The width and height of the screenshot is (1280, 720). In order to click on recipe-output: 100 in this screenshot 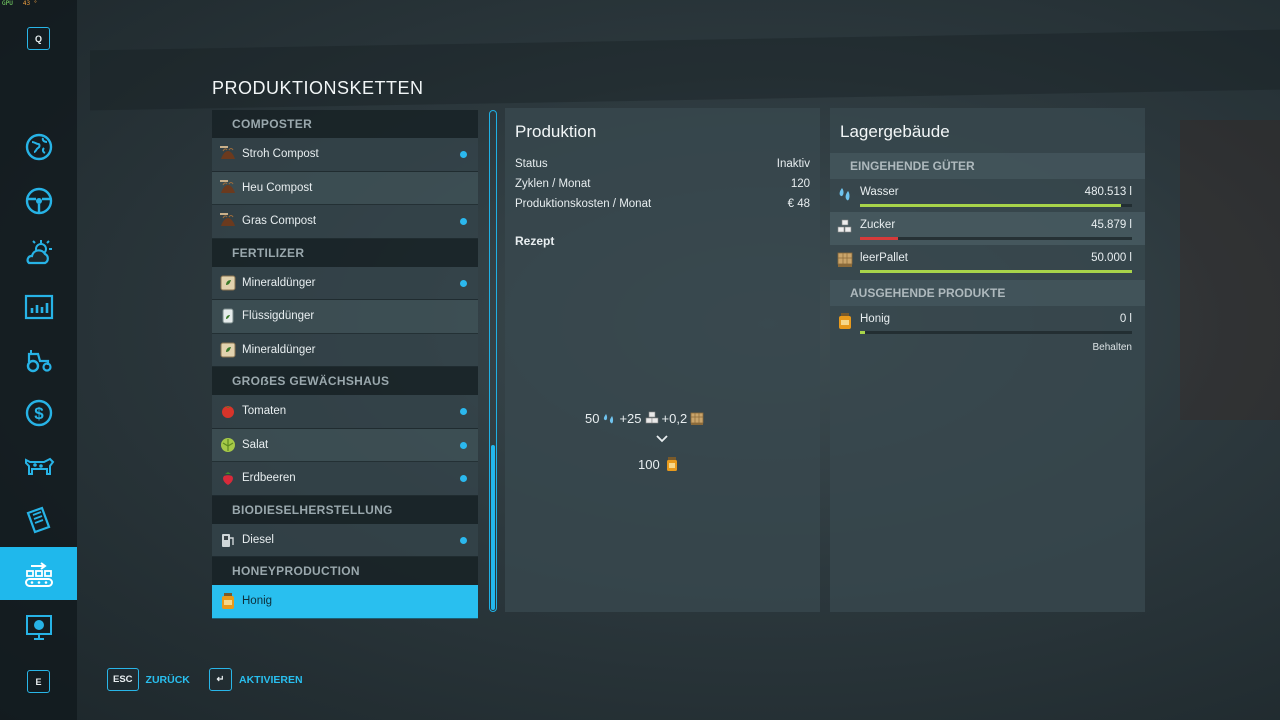, I will do `click(659, 464)`.